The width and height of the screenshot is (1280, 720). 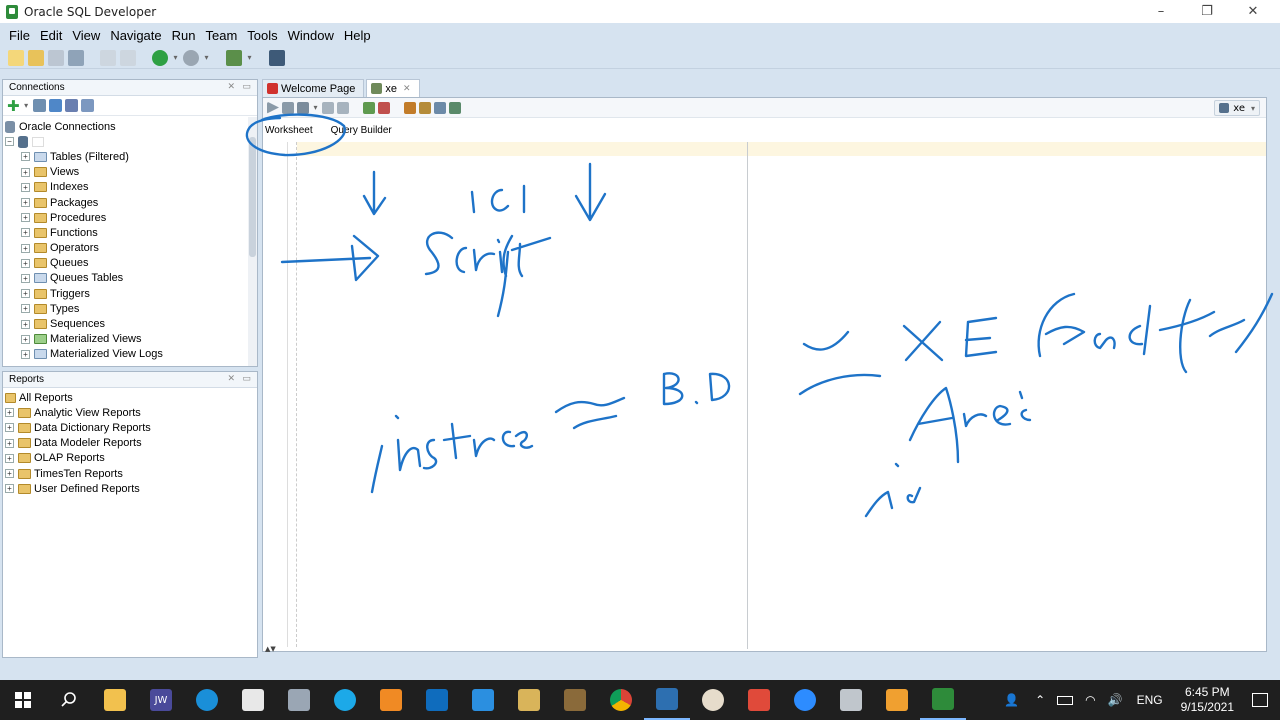 What do you see at coordinates (407, 88) in the screenshot?
I see `close-tab-icon: ✕` at bounding box center [407, 88].